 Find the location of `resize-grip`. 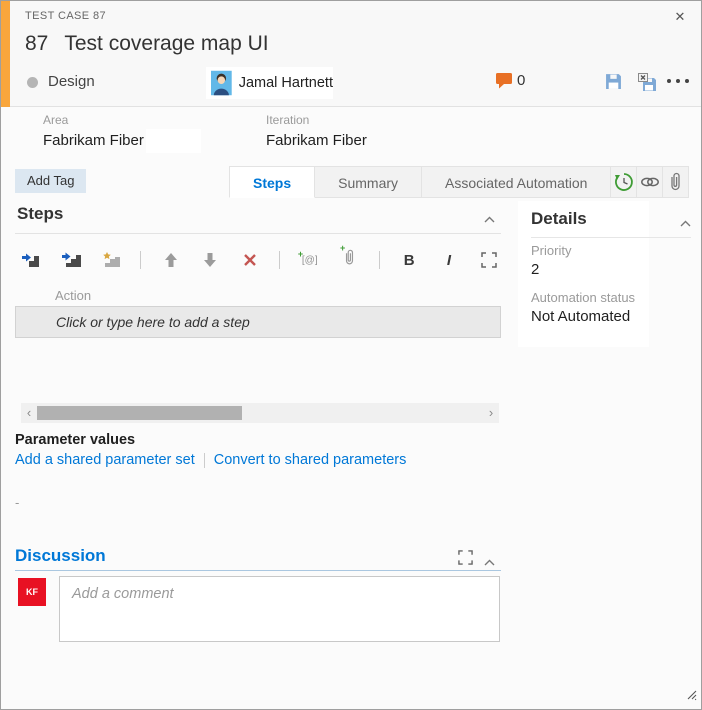

resize-grip is located at coordinates (691, 696).